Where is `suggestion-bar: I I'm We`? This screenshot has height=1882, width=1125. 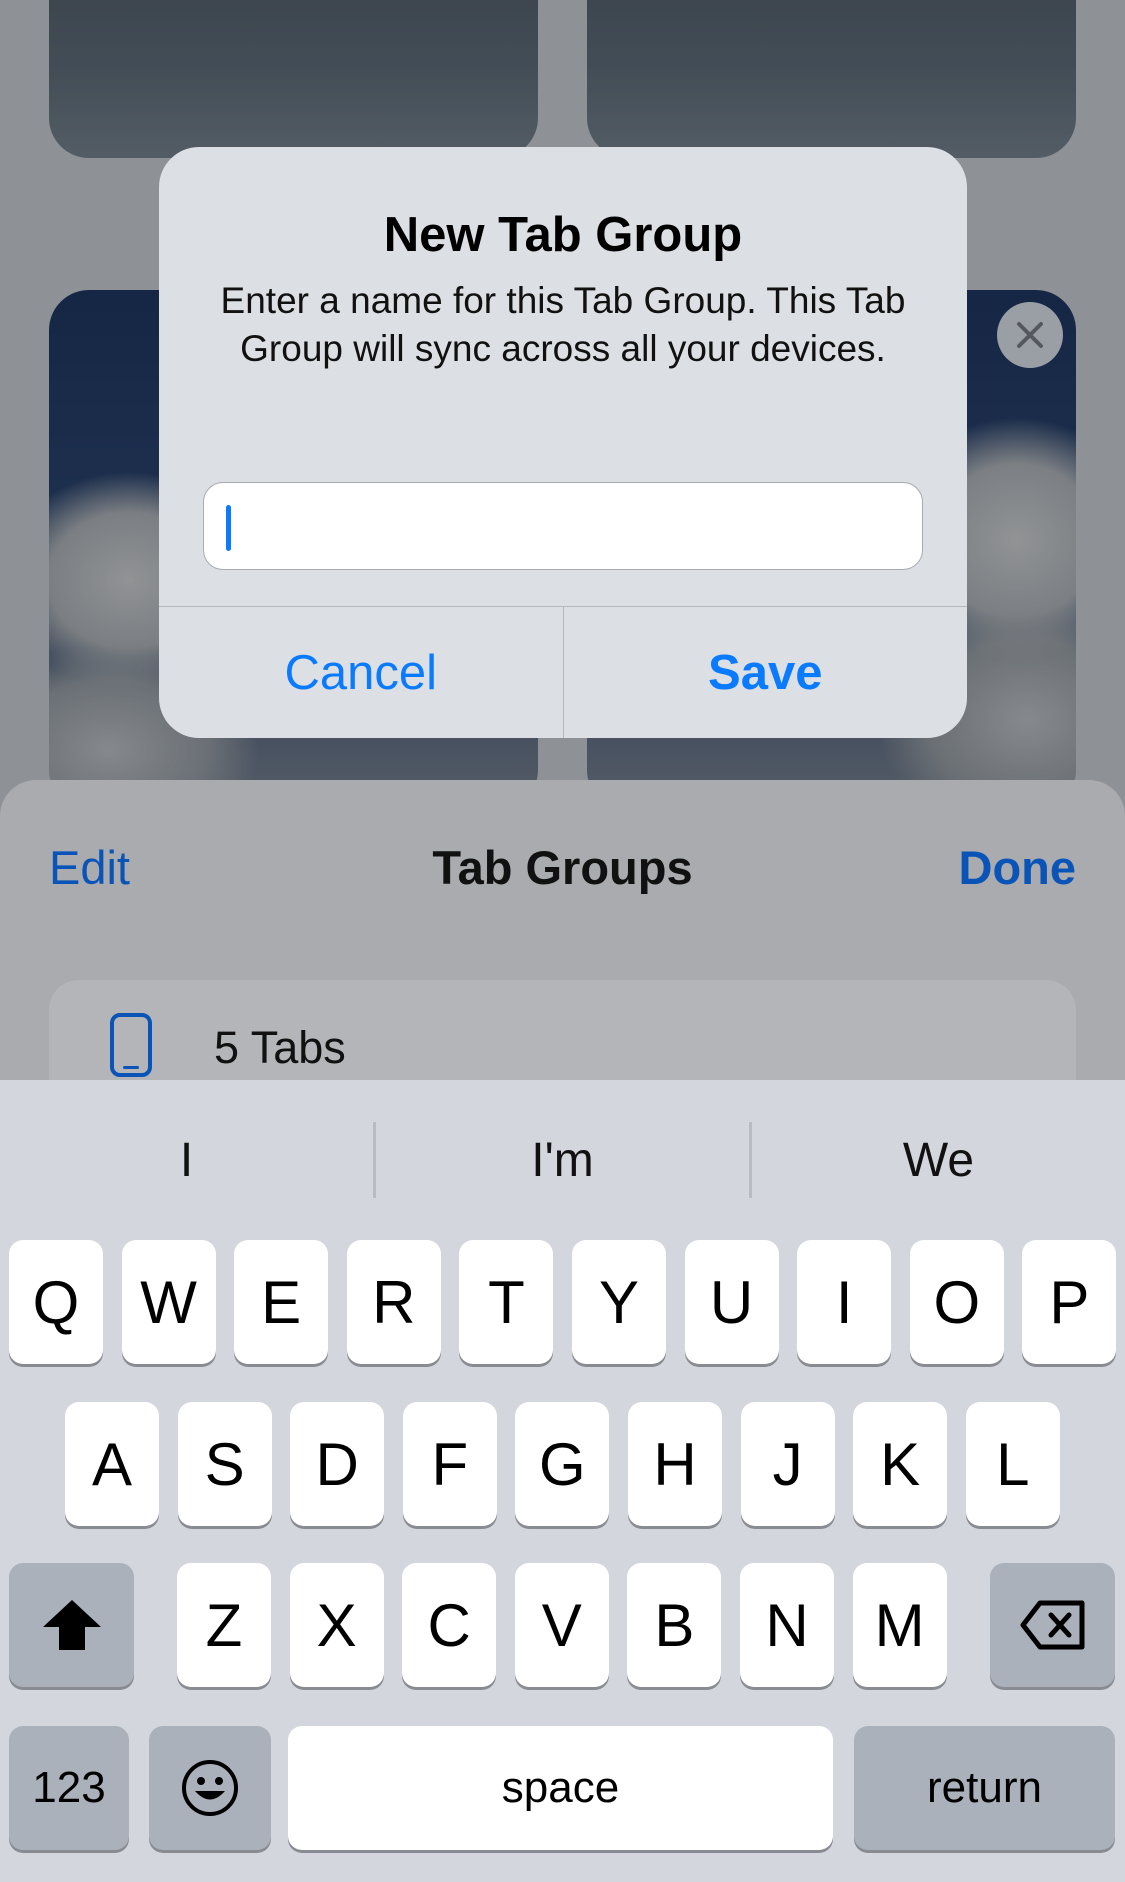 suggestion-bar: I I'm We is located at coordinates (562, 1160).